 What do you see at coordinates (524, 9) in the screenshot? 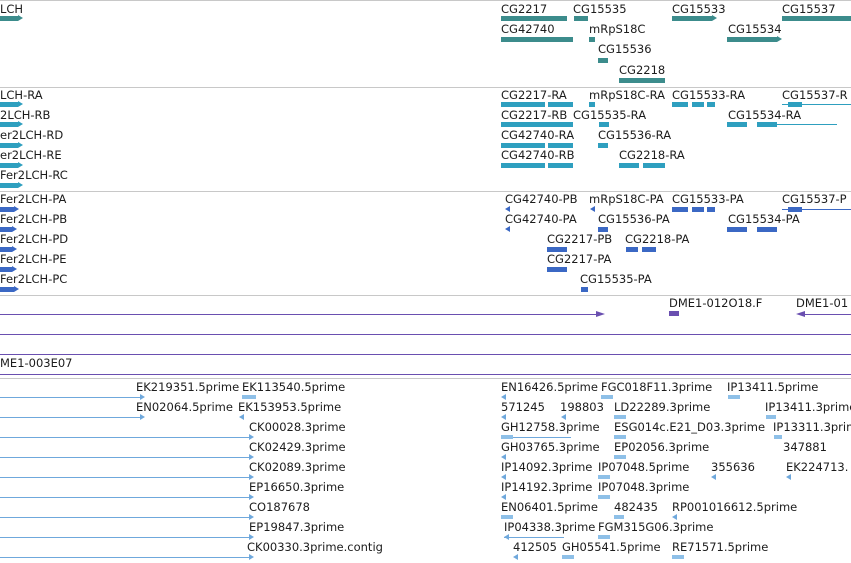
I see `gene-label: CG2217` at bounding box center [524, 9].